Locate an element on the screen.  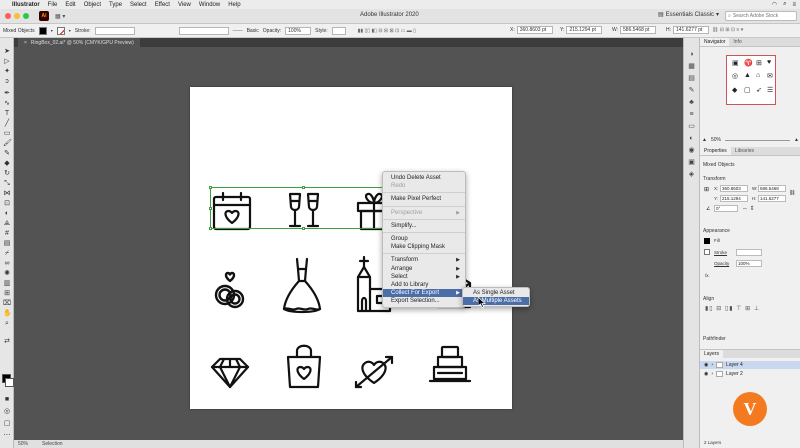
context-menu-item: Group is located at coordinates (424, 239).